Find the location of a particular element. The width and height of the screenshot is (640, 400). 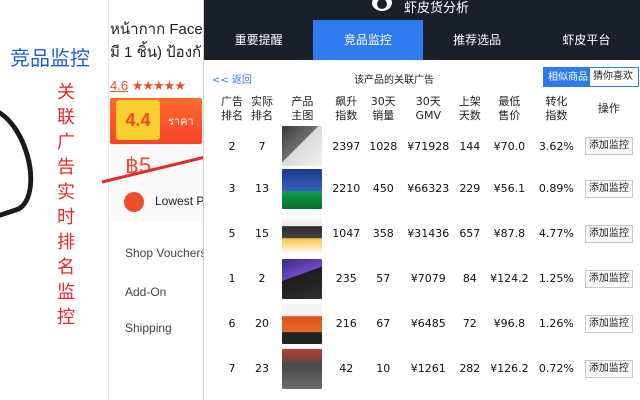

header-line: 转化 is located at coordinates (556, 101).